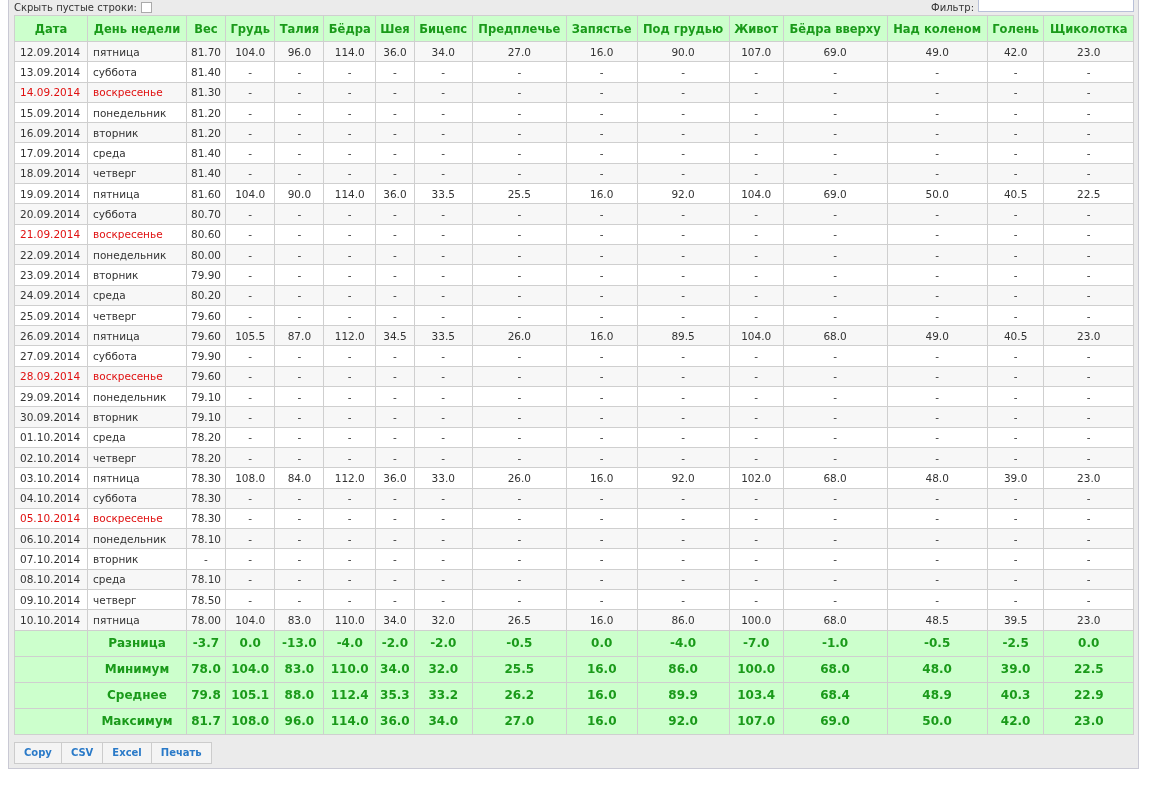 The image size is (1149, 787). Describe the element at coordinates (519, 721) in the screenshot. I see `summary-cell: 27.0` at that location.